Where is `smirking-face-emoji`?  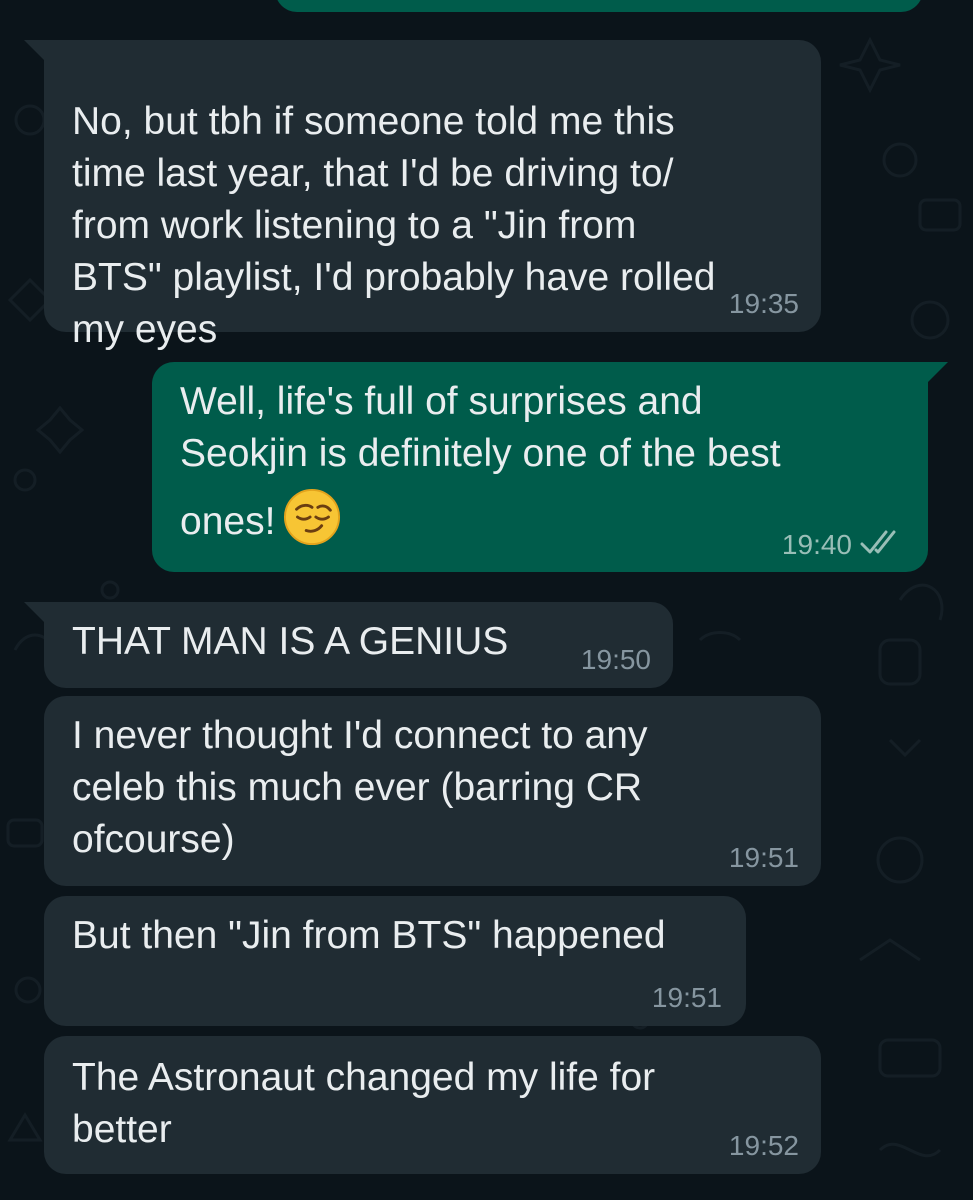
smirking-face-emoji is located at coordinates (312, 517).